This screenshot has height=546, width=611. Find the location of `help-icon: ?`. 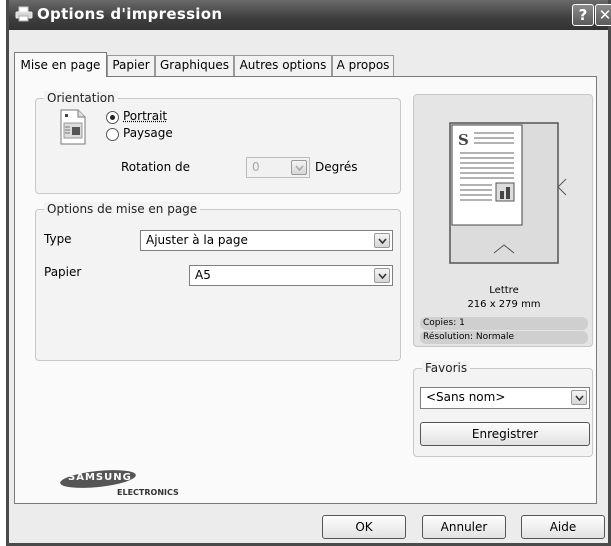

help-icon: ? is located at coordinates (583, 15).